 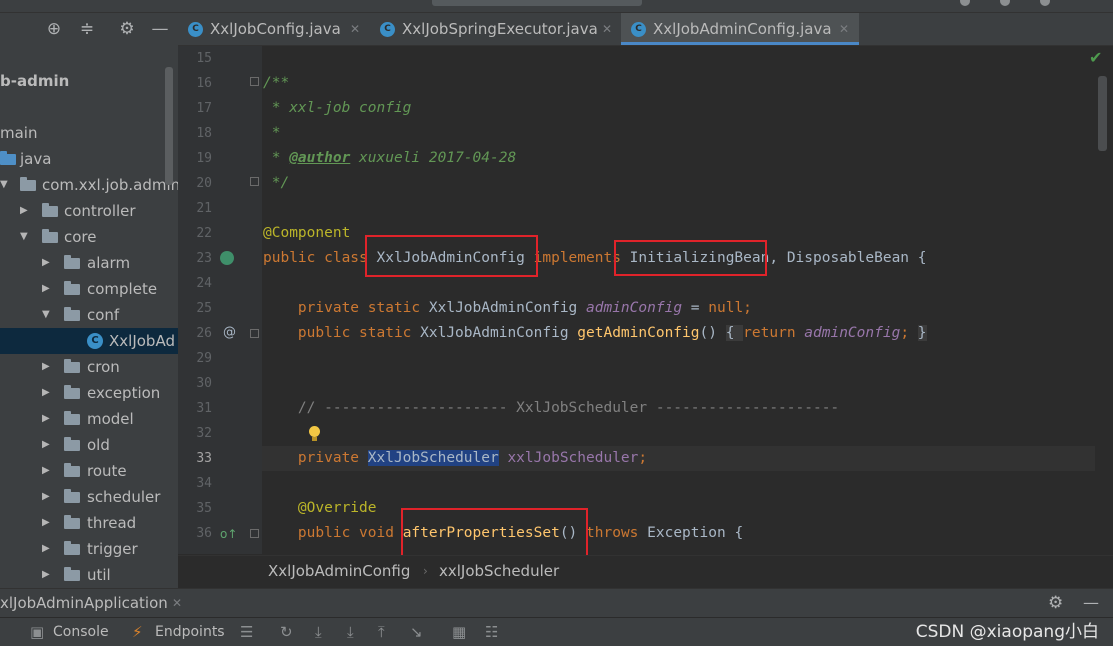 I want to click on run-config-tab: xlJobAdminApplication, so click(x=84, y=603).